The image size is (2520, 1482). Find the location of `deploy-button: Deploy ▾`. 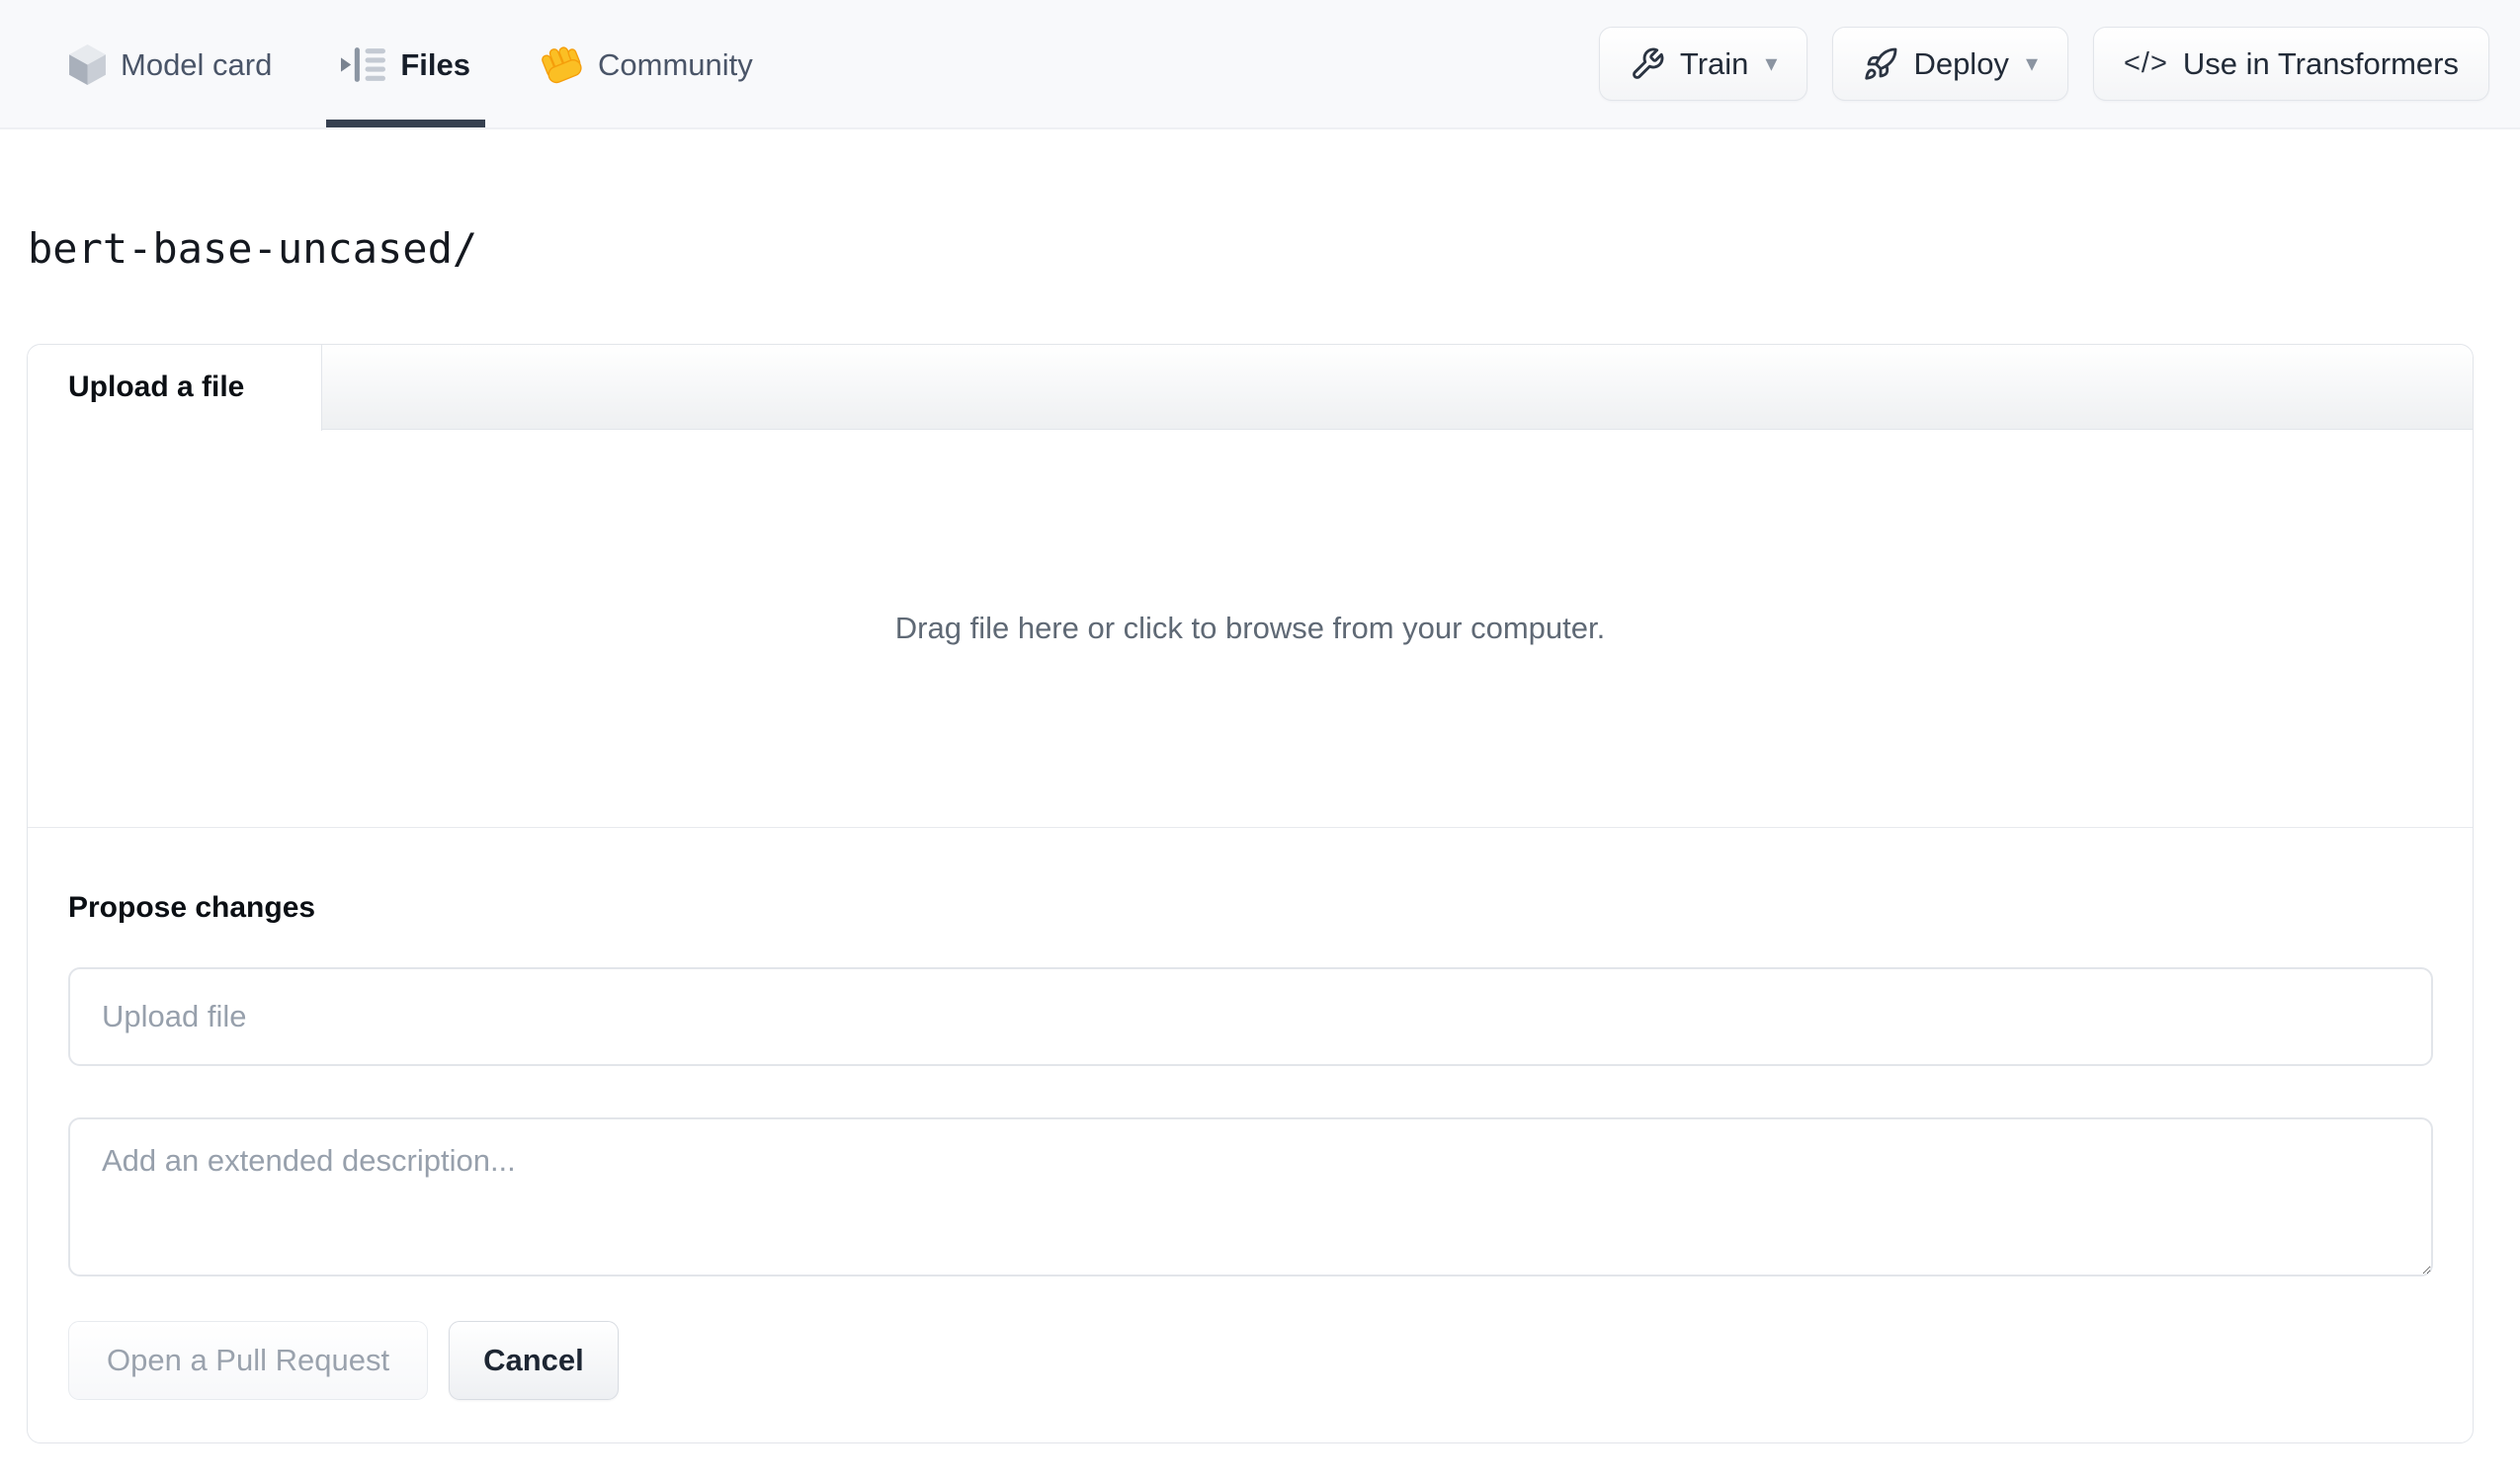

deploy-button: Deploy ▾ is located at coordinates (1950, 64).